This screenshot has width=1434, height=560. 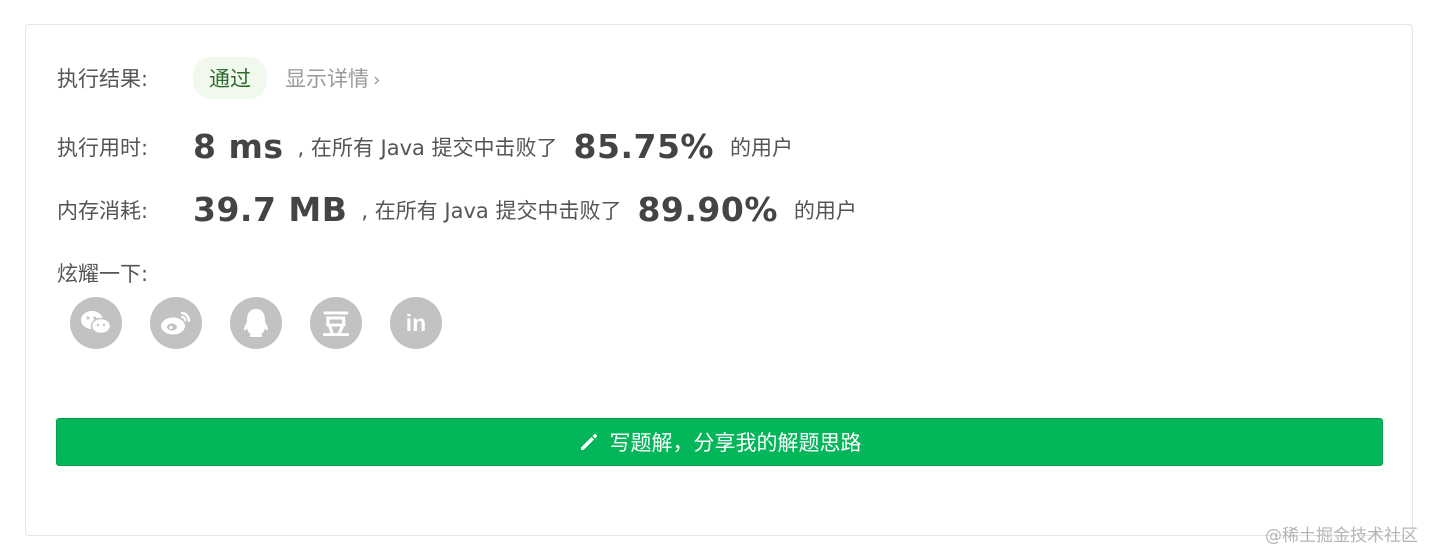 I want to click on write-solution-label: 写题解，分享我的解题思路, so click(x=735, y=443).